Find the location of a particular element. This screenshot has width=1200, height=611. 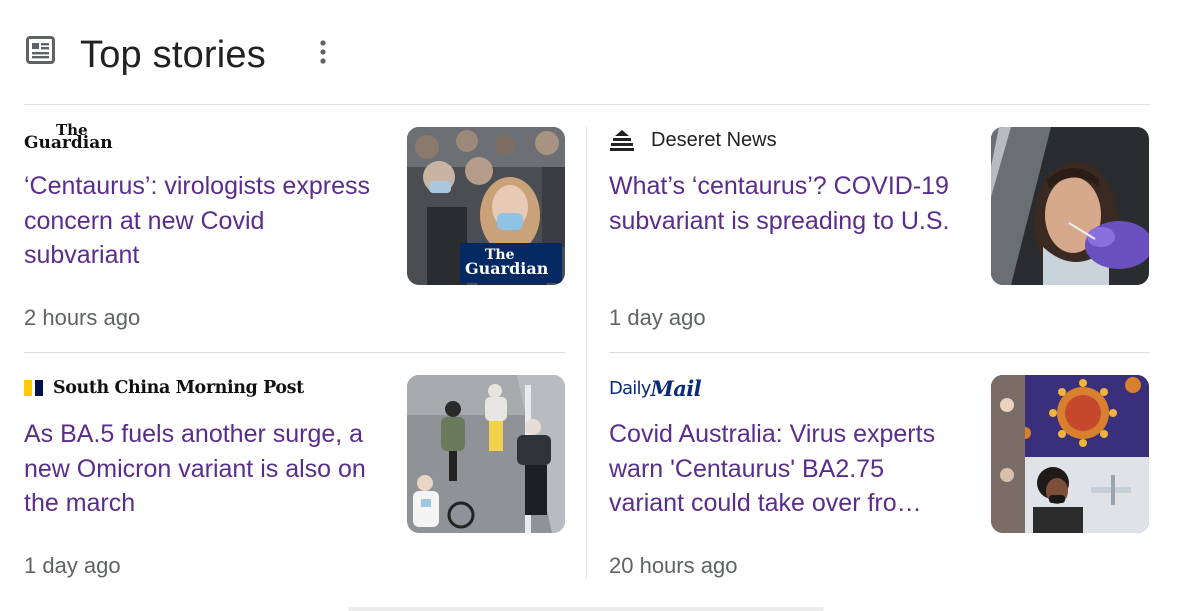

source-guardian: The Guardian is located at coordinates (69, 137).